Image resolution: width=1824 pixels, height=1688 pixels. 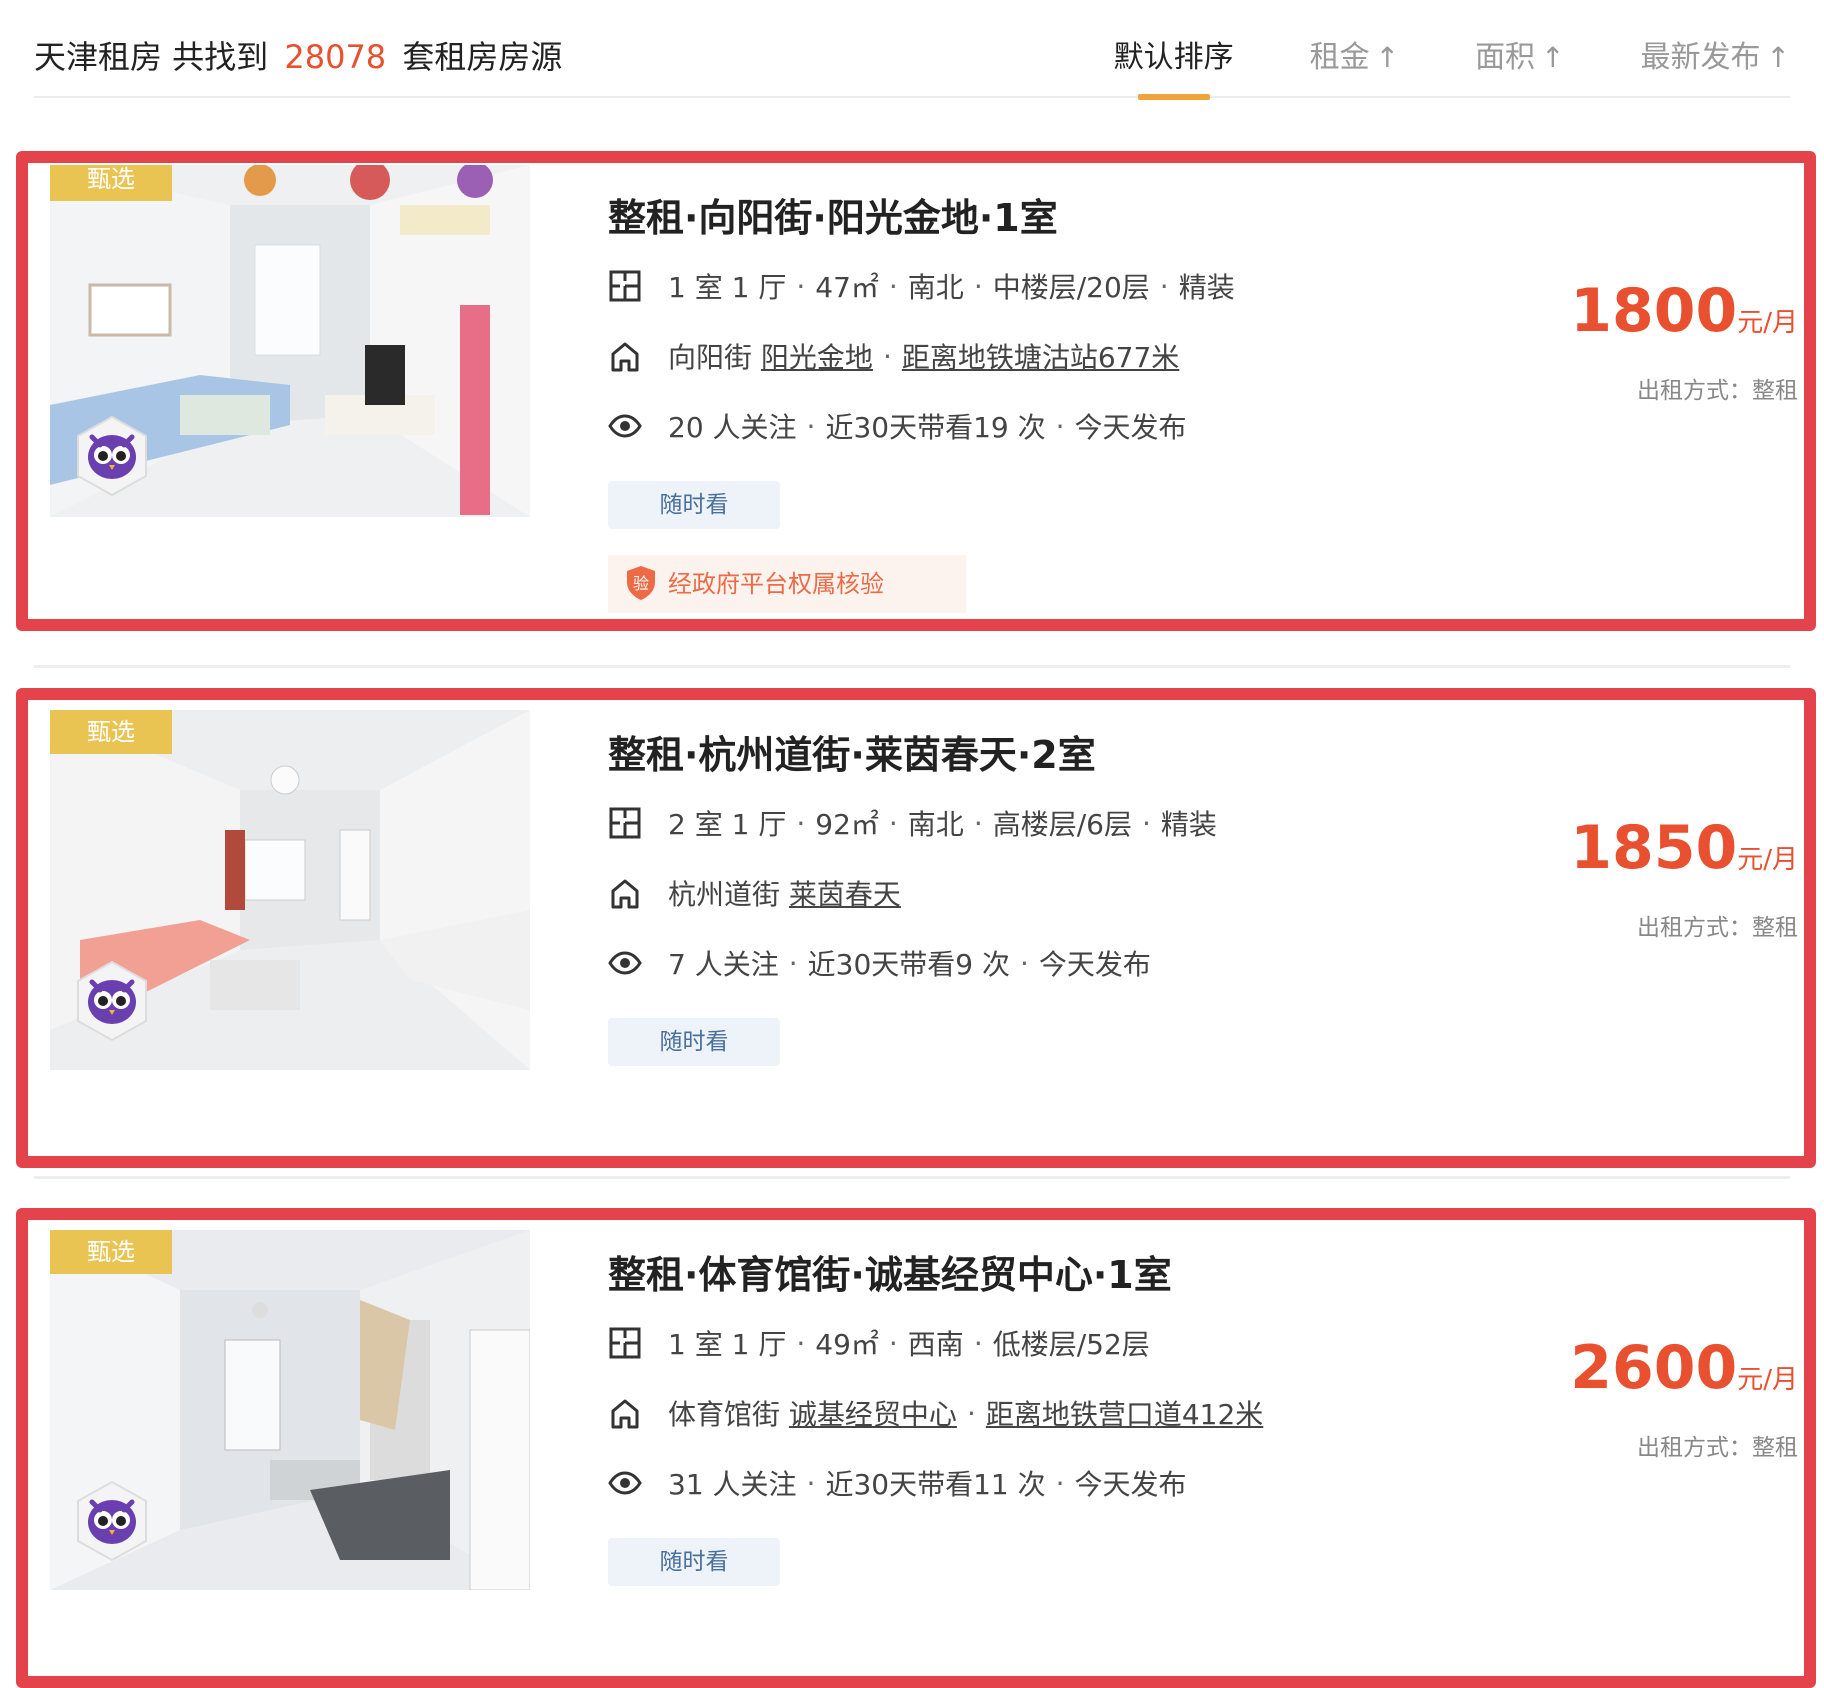 I want to click on listing-title: 整租·杭州道街·莱茵春天·2室, so click(x=852, y=751).